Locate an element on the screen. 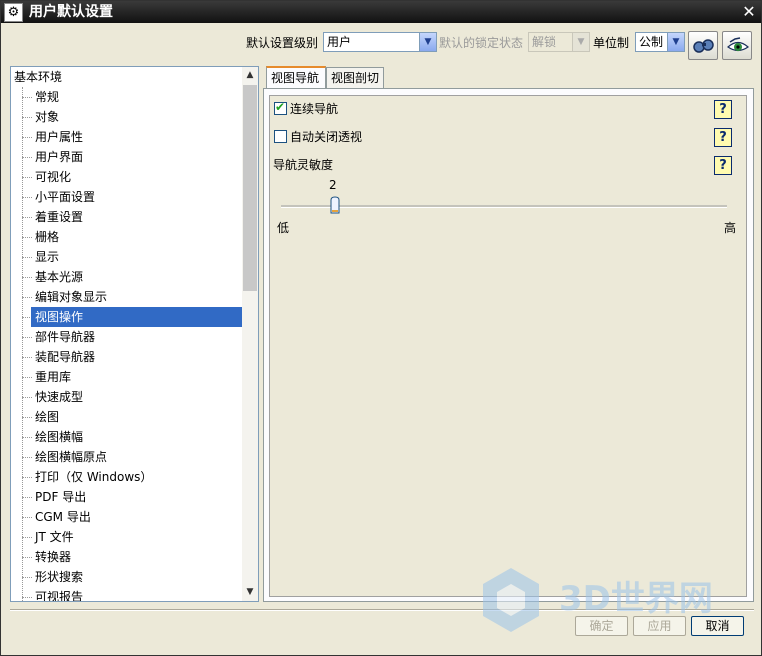 The width and height of the screenshot is (762, 656). tree-item: 部件导航器 is located at coordinates (127, 337).